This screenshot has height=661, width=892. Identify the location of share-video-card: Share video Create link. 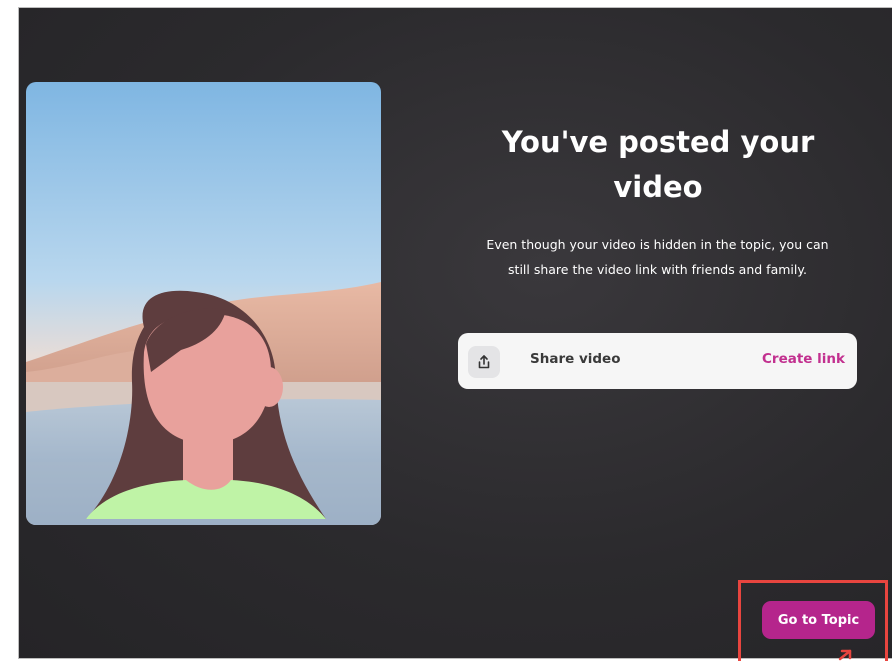
(657, 361).